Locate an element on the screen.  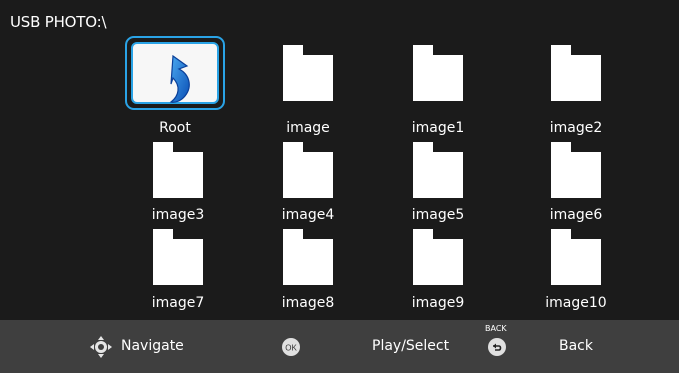
tile-folder: image9 is located at coordinates (438, 275).